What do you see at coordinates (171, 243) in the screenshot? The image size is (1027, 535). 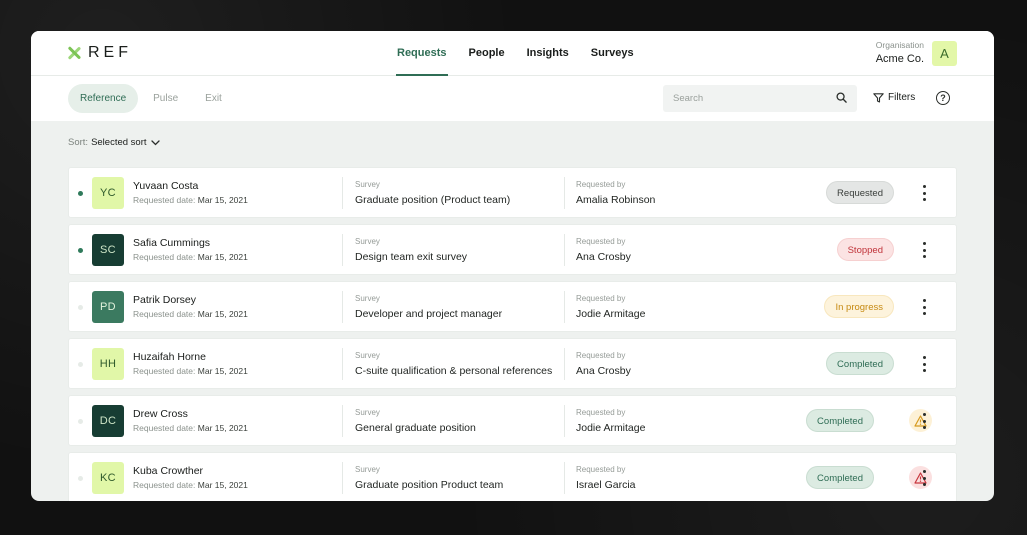 I see `person-name: Safia Cummings` at bounding box center [171, 243].